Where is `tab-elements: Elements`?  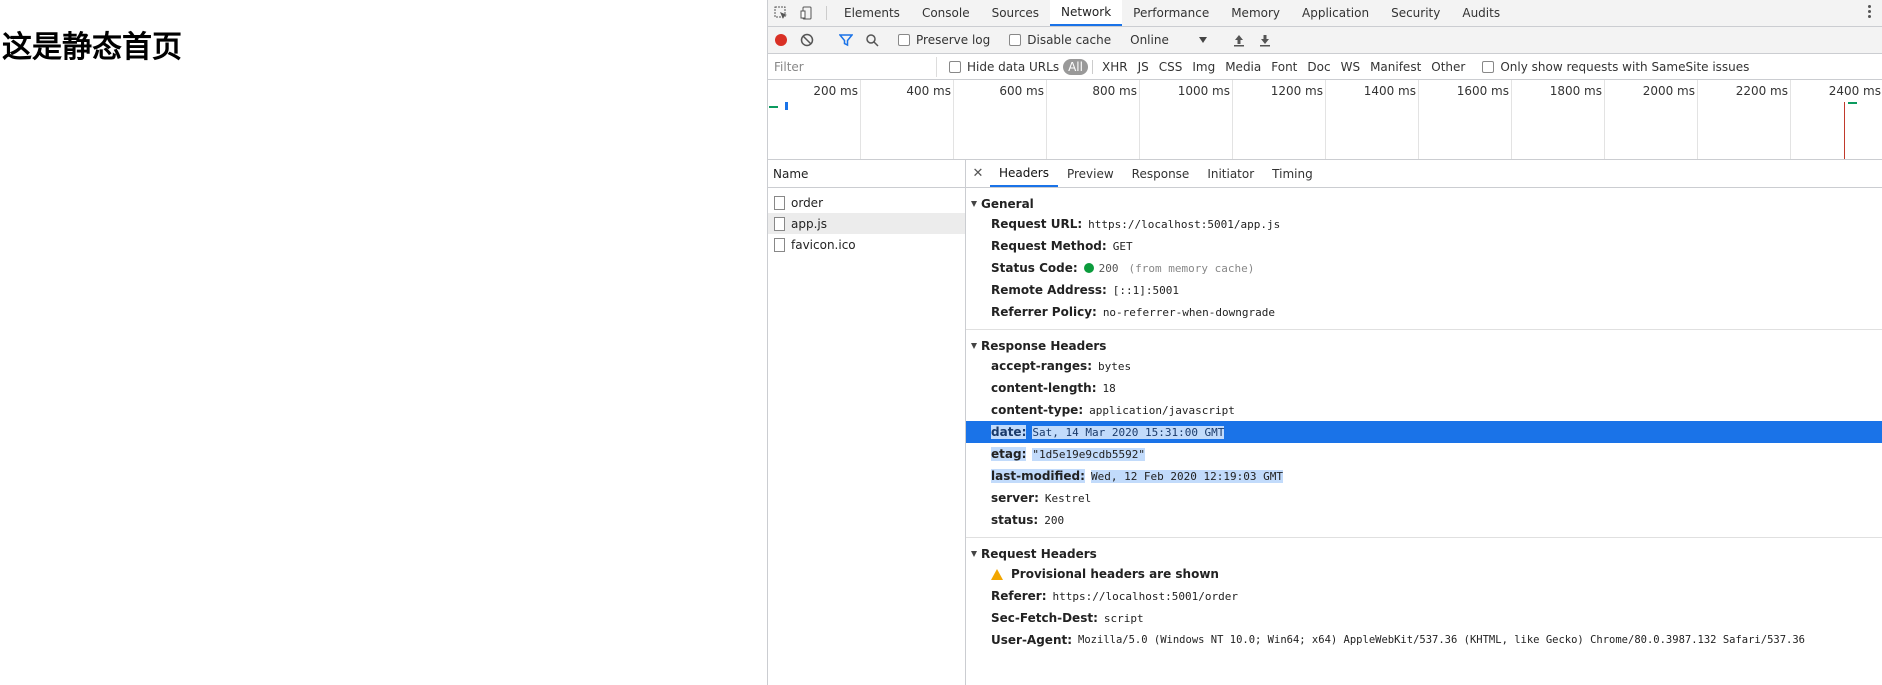 tab-elements: Elements is located at coordinates (872, 13).